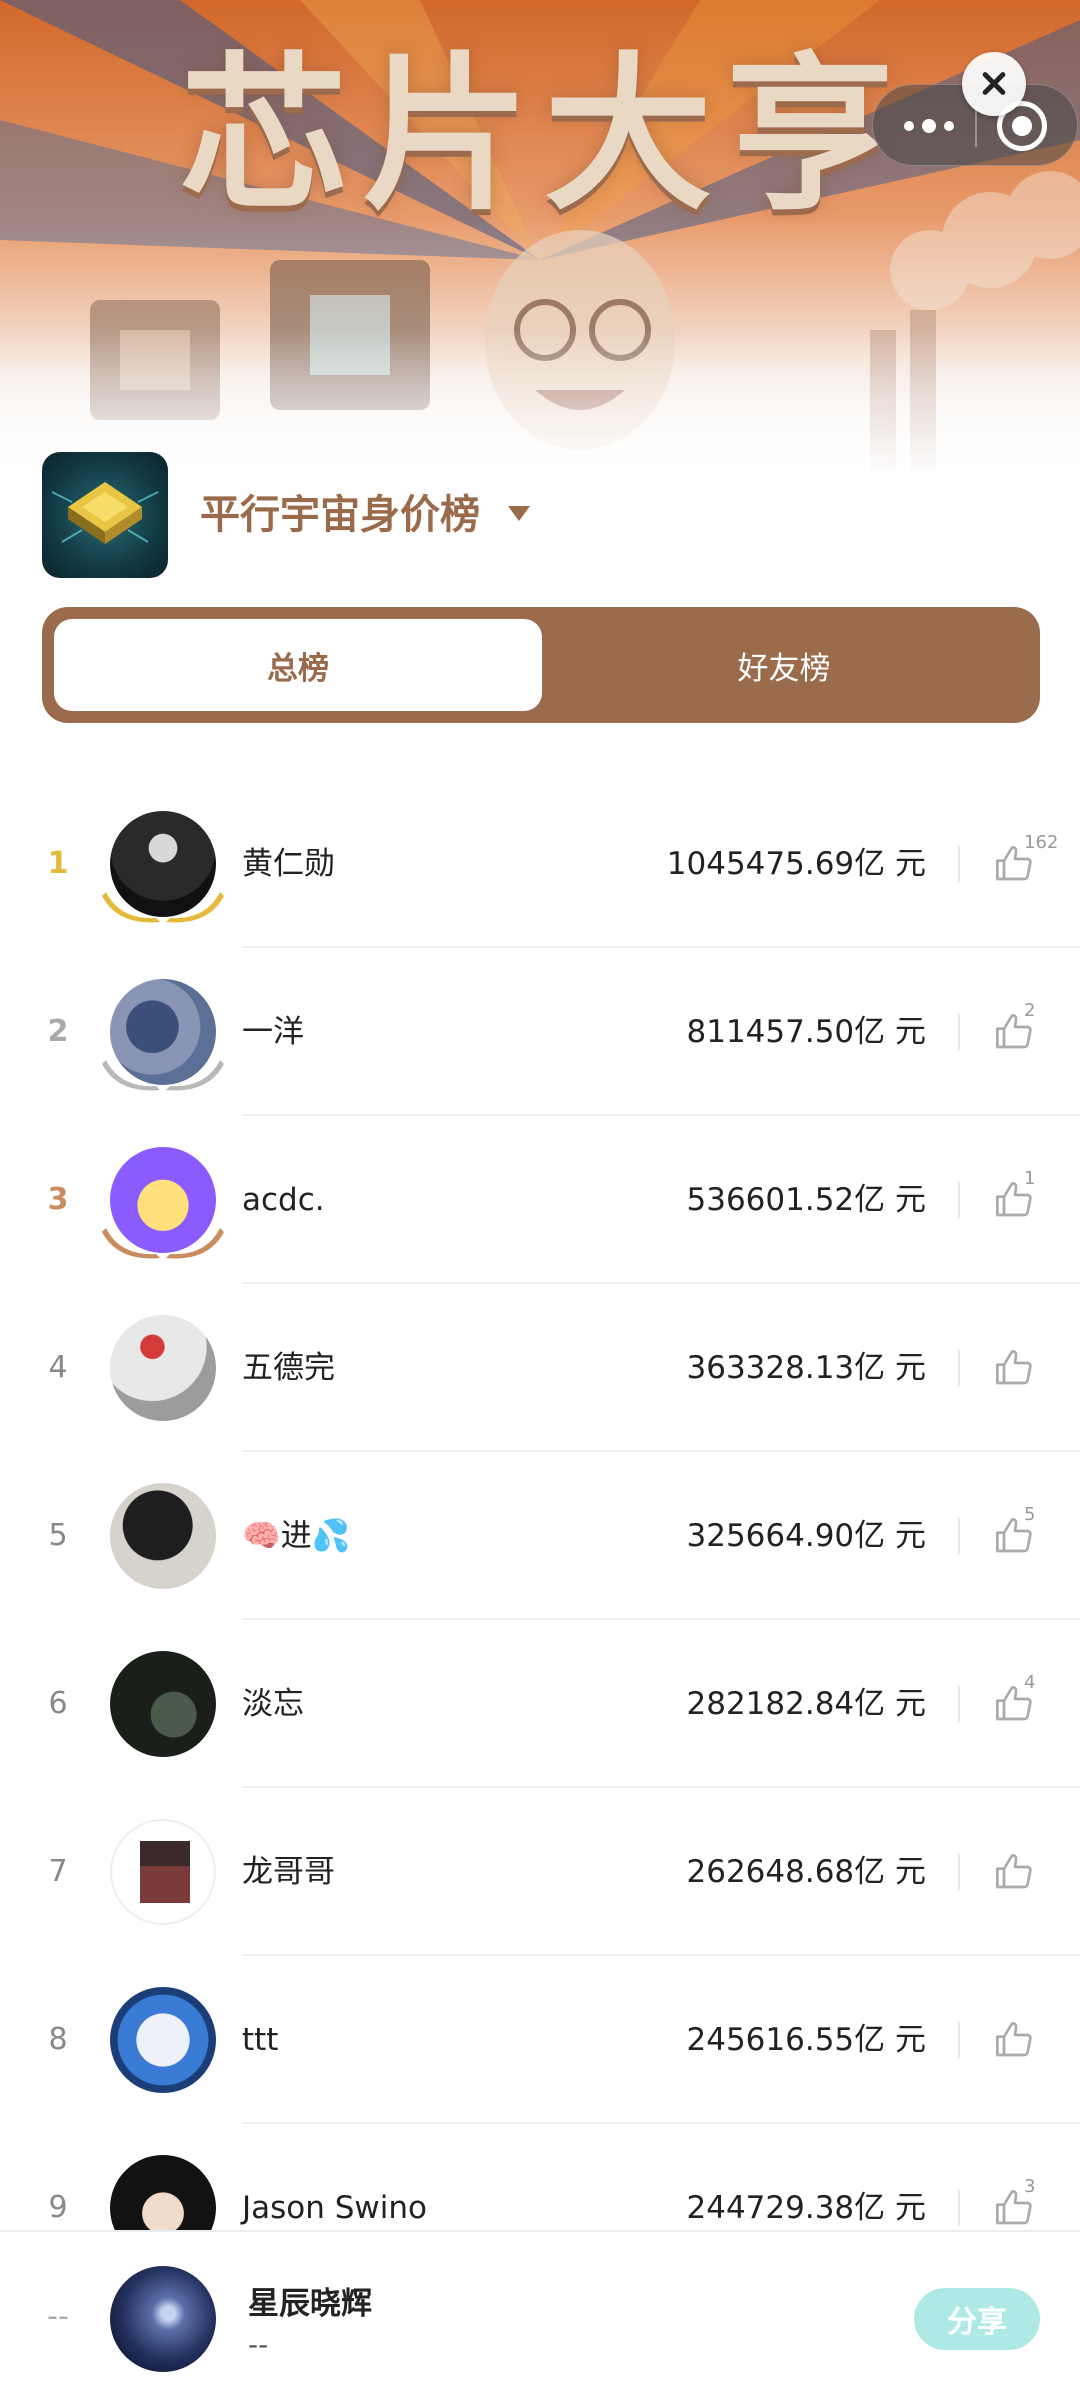 This screenshot has height=2400, width=1080. Describe the element at coordinates (1030, 1682) in the screenshot. I see `like-count: 4` at that location.